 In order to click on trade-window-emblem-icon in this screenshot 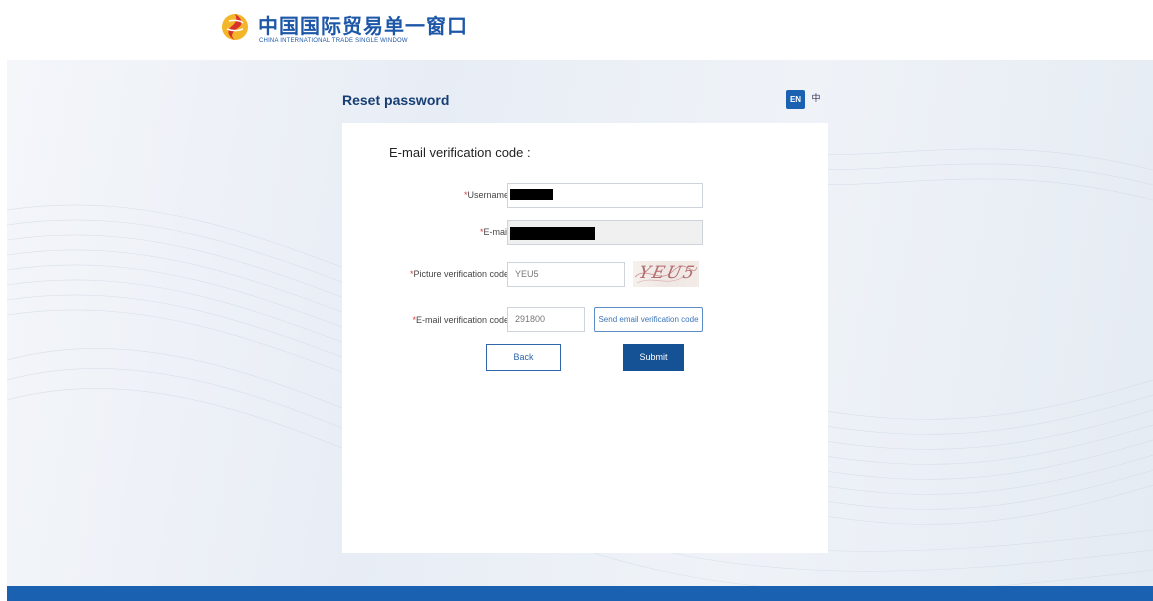, I will do `click(235, 27)`.